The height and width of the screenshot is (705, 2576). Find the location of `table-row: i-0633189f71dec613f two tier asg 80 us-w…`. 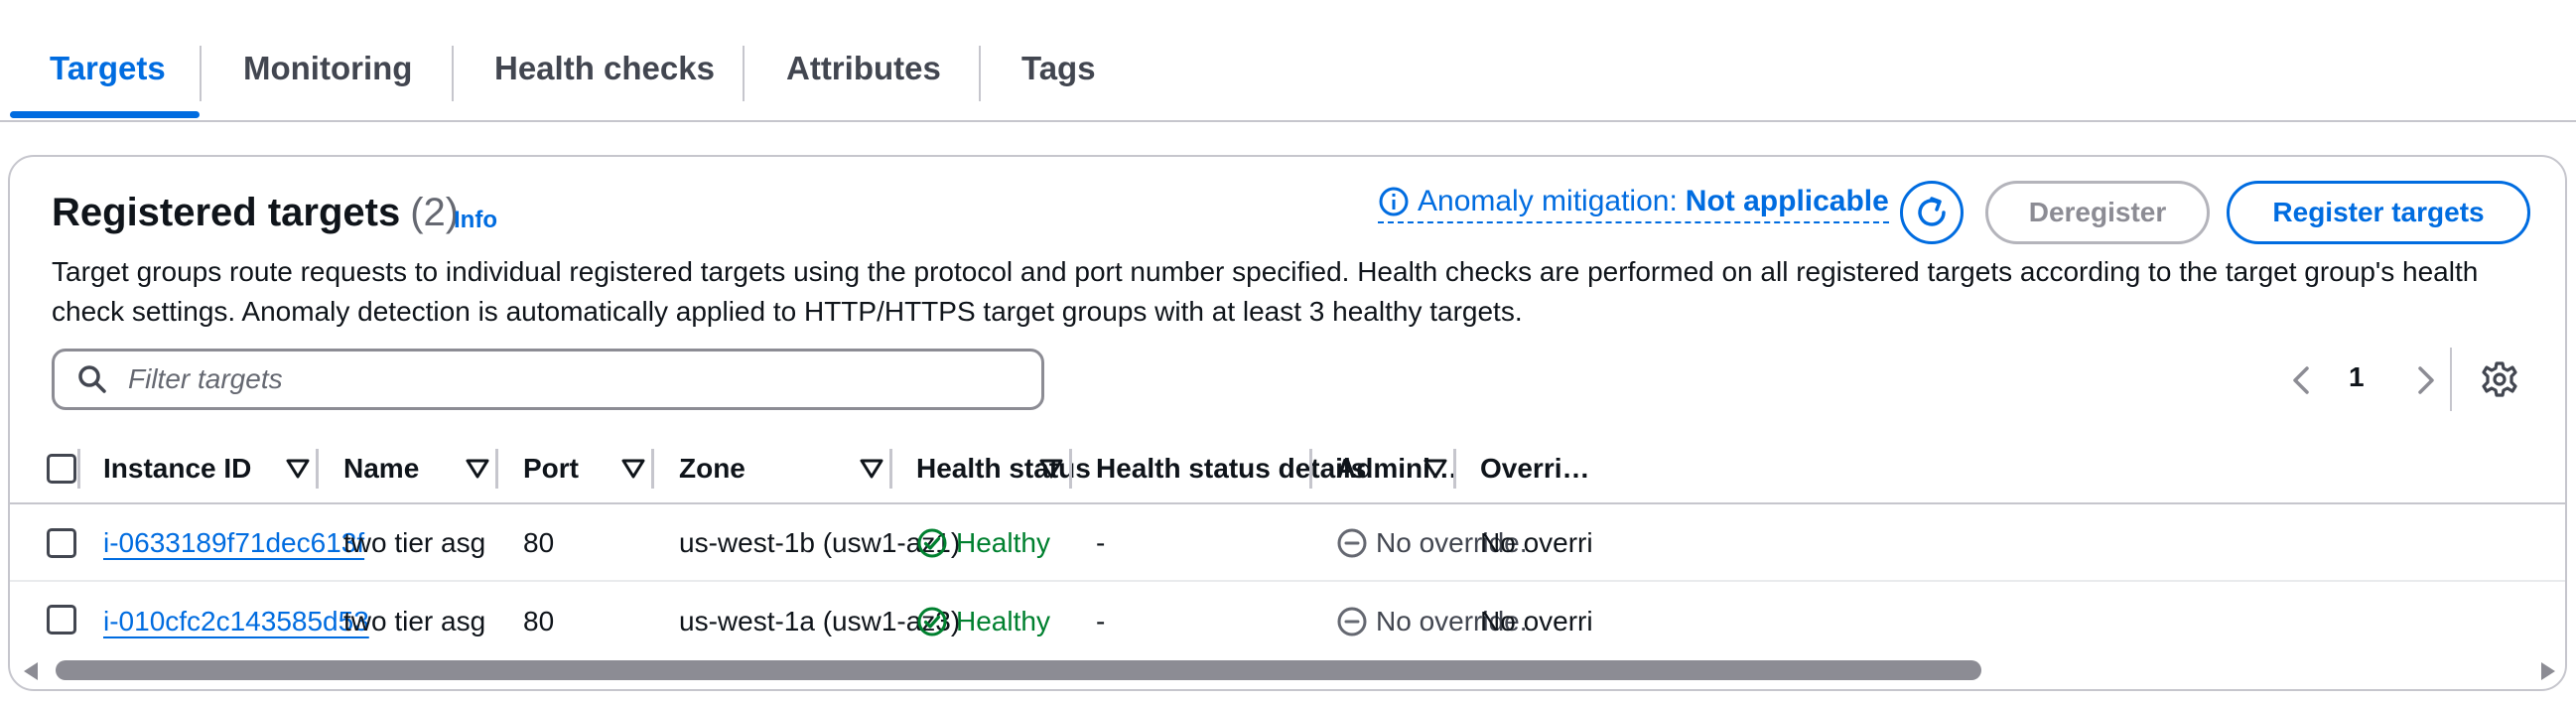

table-row: i-0633189f71dec613f two tier asg 80 us-w… is located at coordinates (1287, 543).